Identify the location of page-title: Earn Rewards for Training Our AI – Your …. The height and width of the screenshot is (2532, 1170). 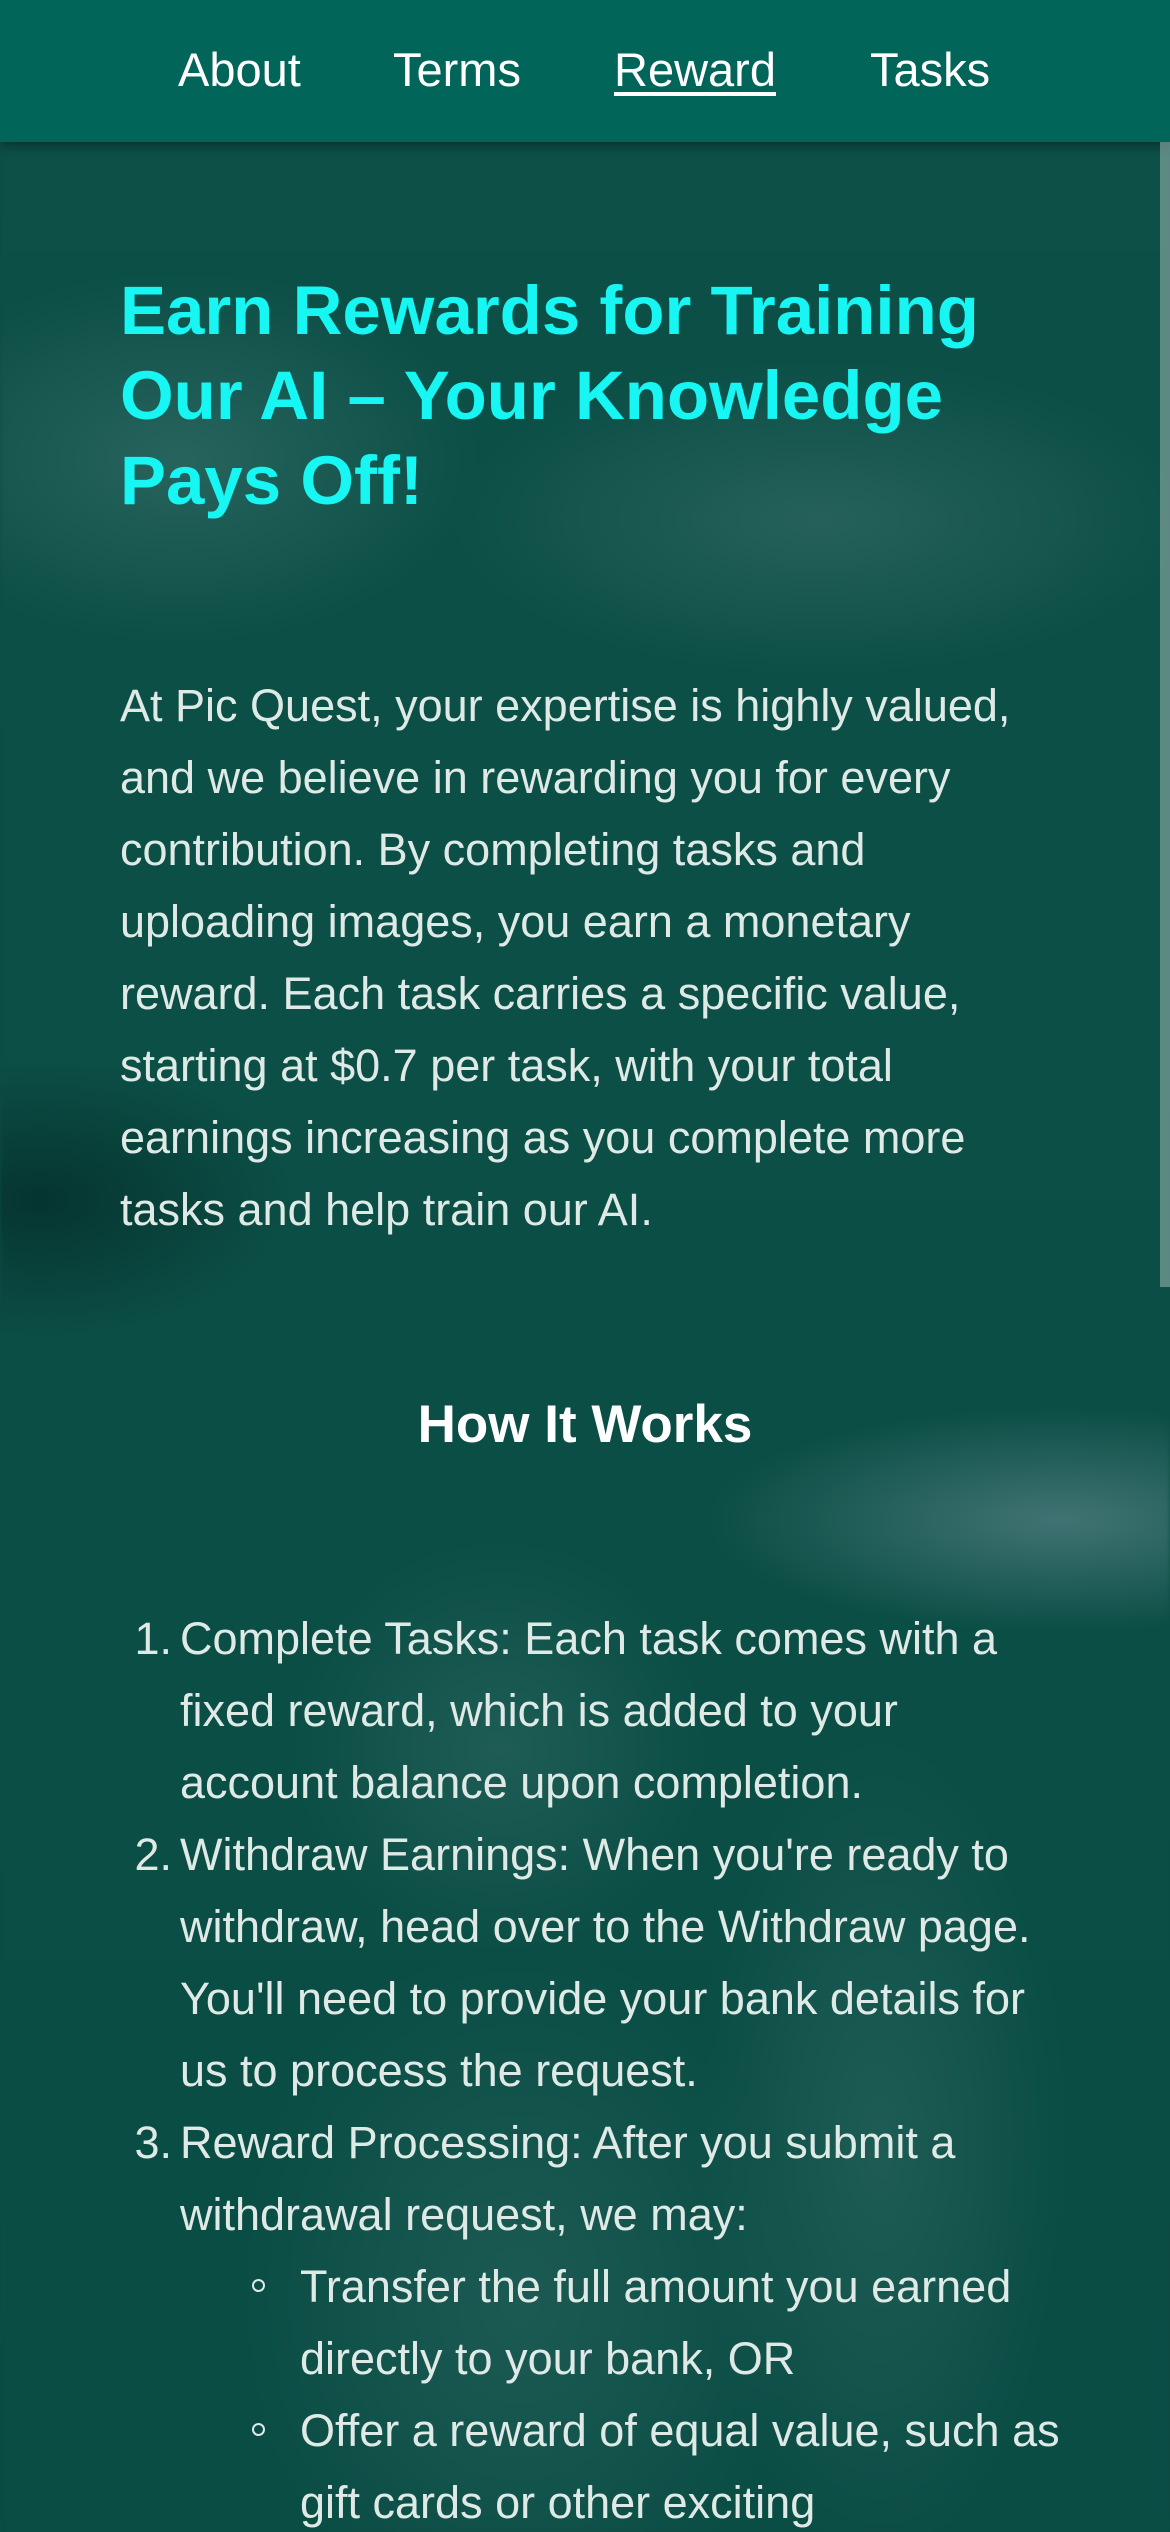
(549, 395).